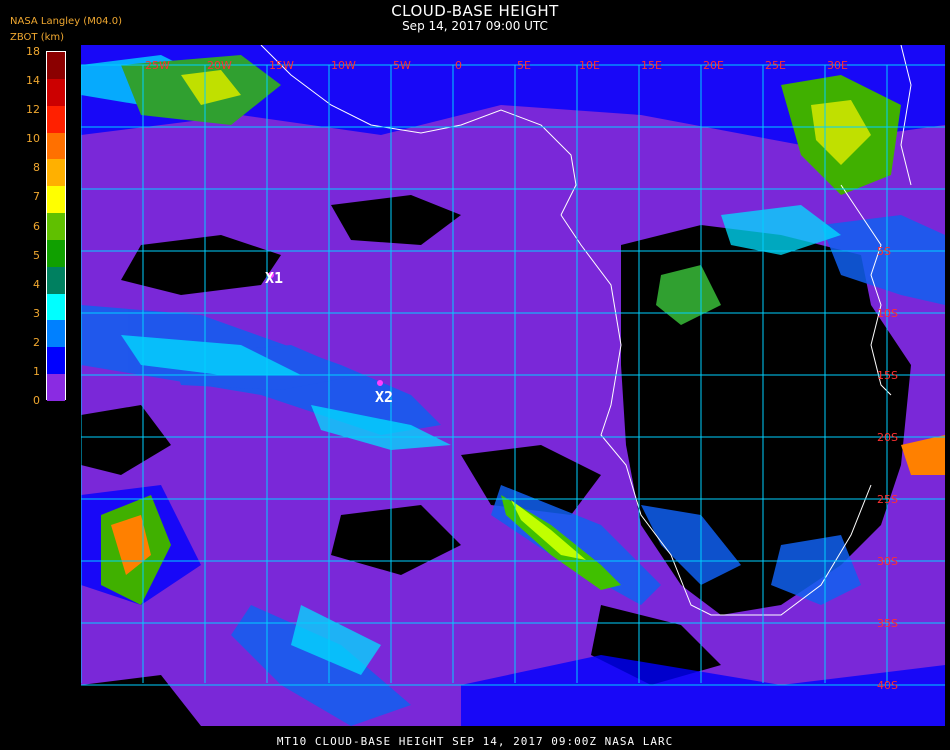 This screenshot has width=950, height=750. Describe the element at coordinates (887, 499) in the screenshot. I see `latitude-label: 25S` at that location.